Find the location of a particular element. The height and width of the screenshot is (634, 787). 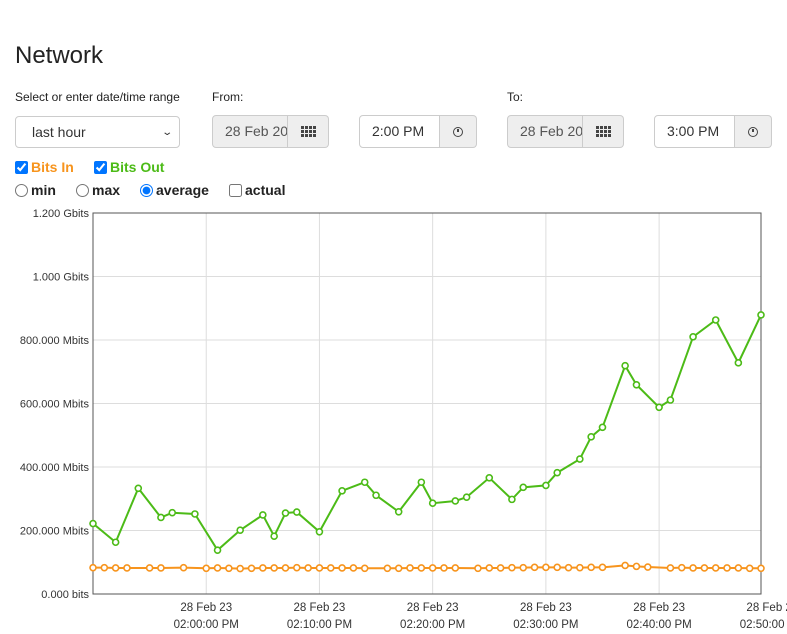

y-tick-label: 400.000 Mbits is located at coordinates (55, 468).